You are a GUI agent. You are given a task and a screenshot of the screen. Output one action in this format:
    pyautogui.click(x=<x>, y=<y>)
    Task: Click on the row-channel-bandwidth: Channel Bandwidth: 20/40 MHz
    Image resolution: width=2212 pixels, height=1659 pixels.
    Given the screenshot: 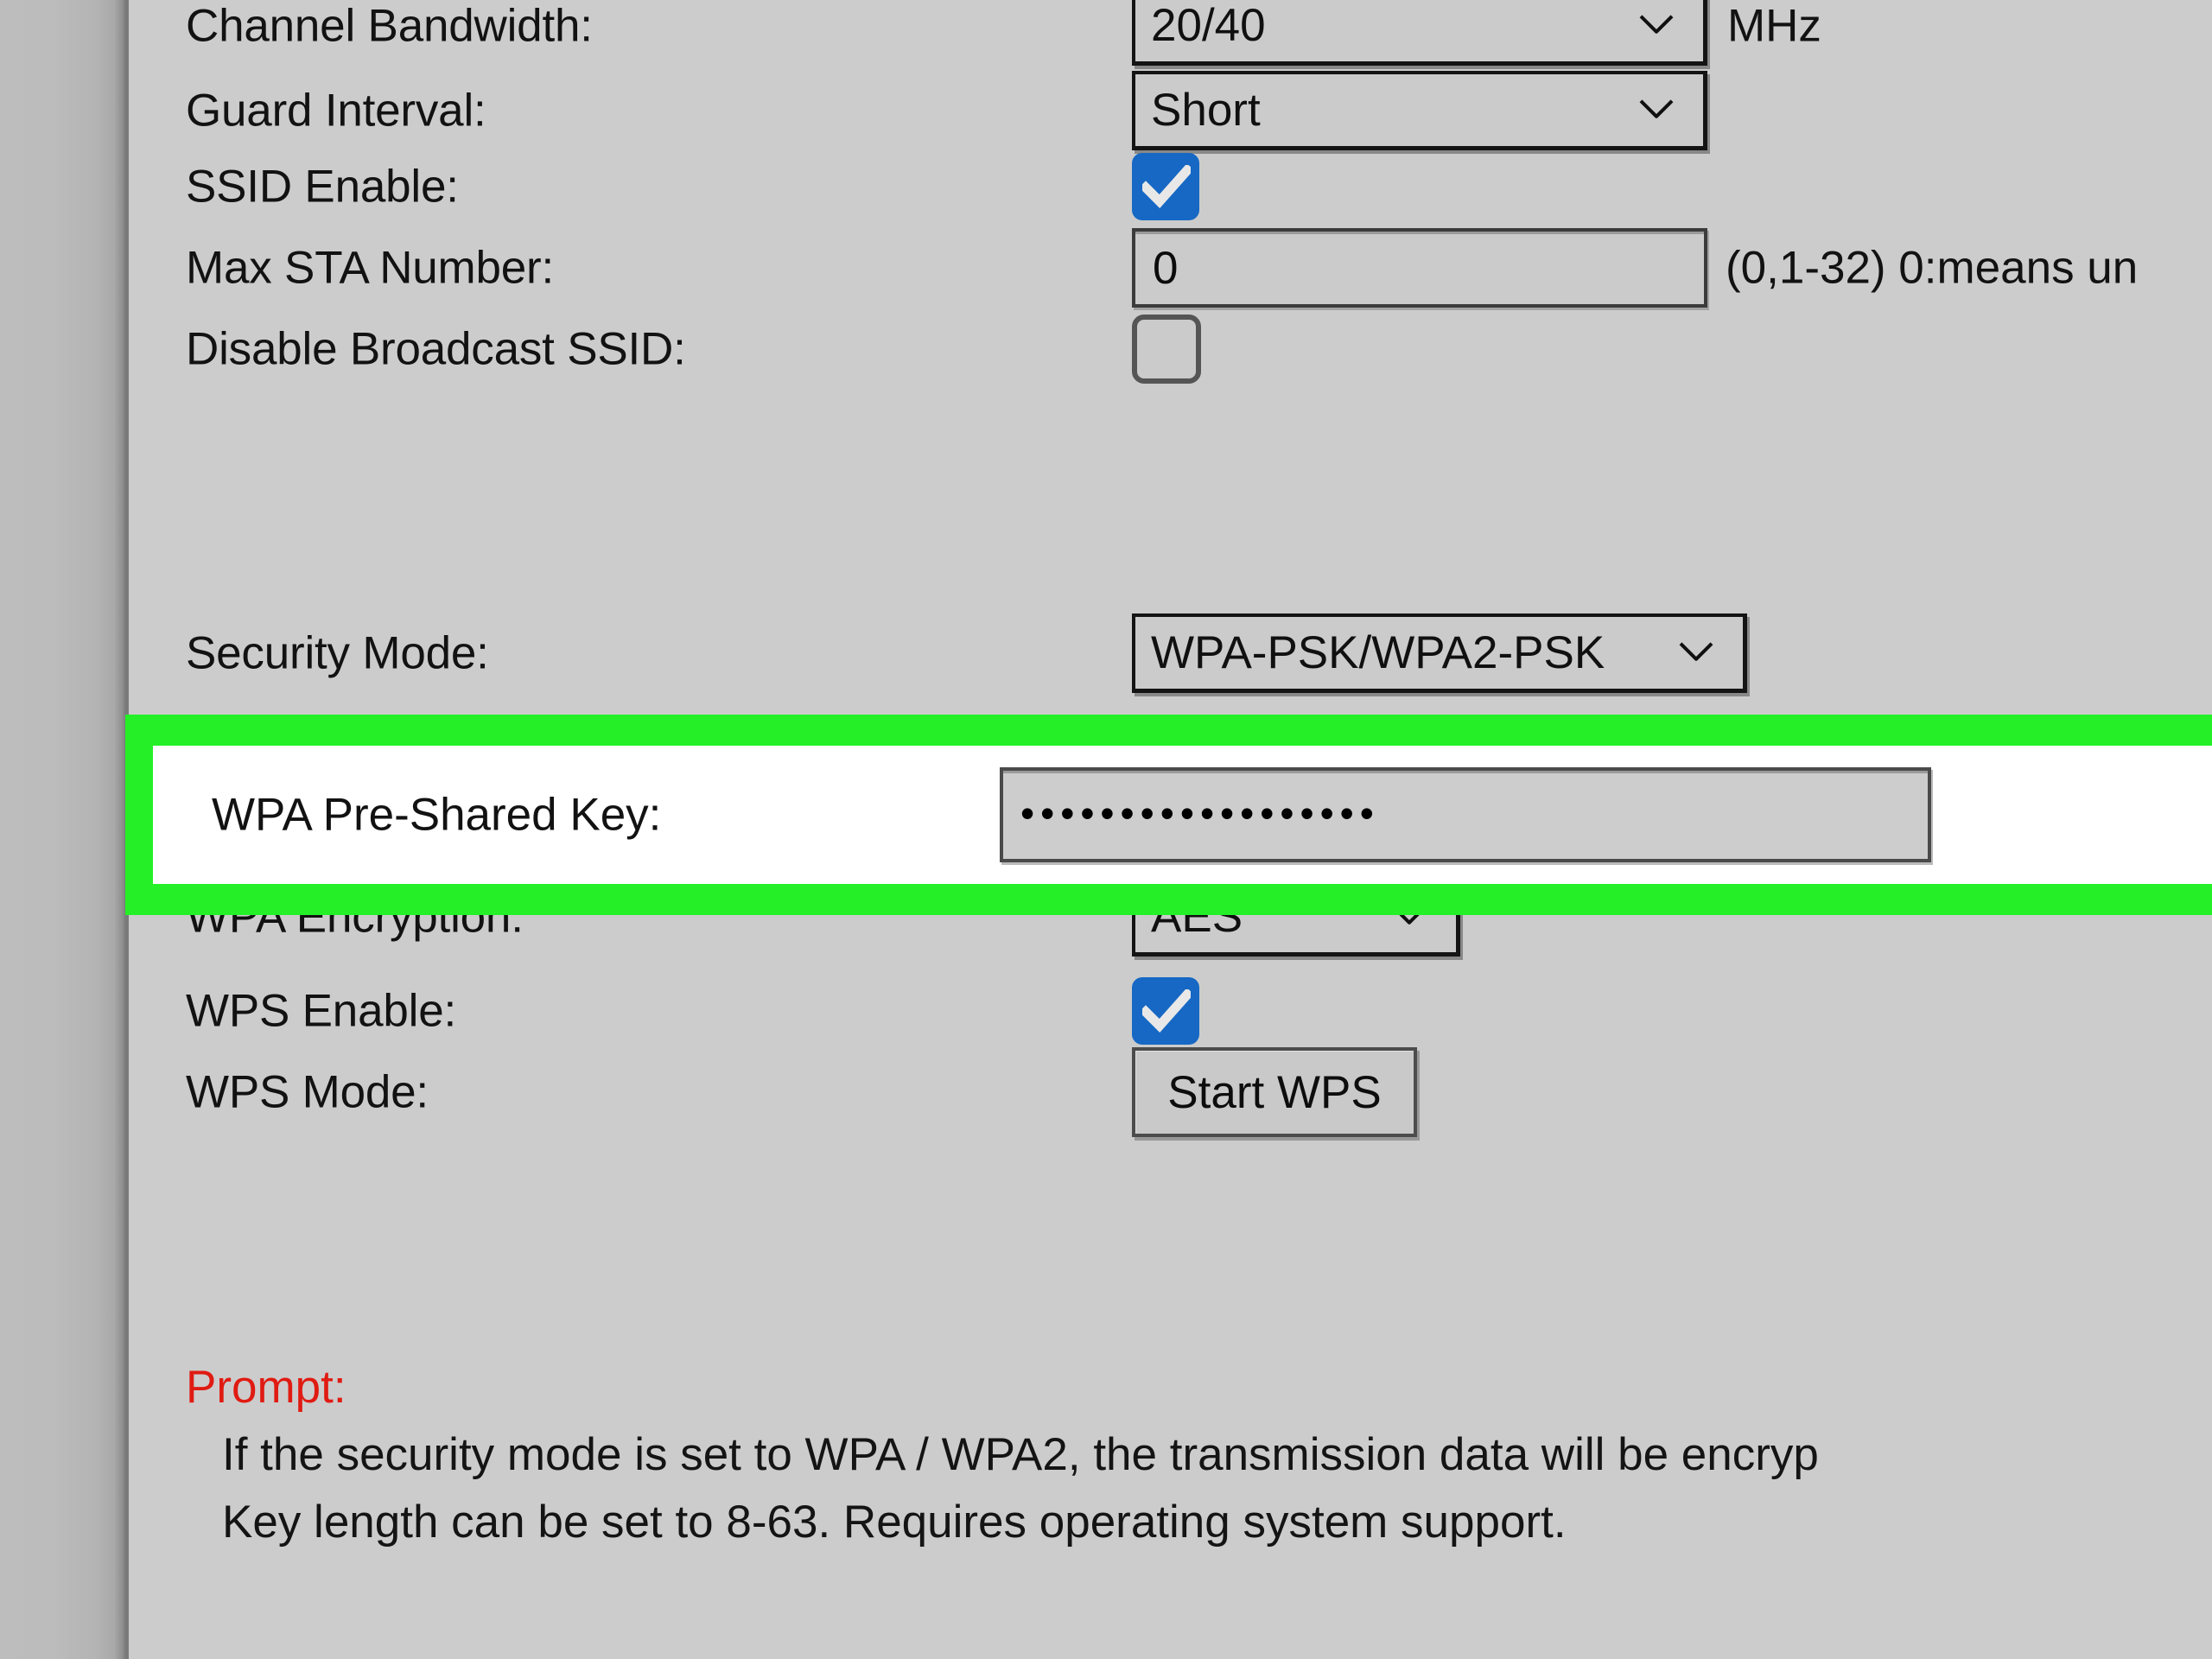 What is the action you would take?
    pyautogui.click(x=1170, y=33)
    